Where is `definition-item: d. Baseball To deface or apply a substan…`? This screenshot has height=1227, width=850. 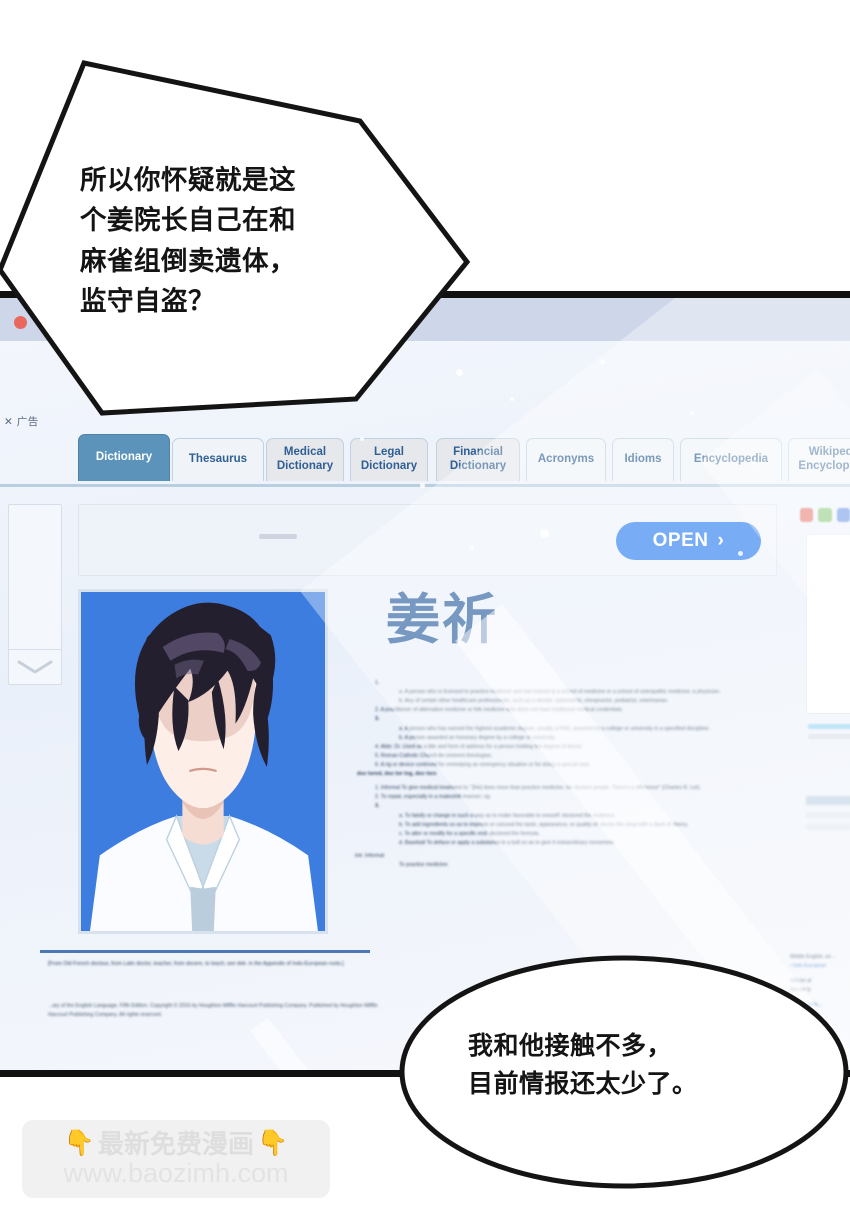 definition-item: d. Baseball To deface or apply a substan… is located at coordinates (507, 842).